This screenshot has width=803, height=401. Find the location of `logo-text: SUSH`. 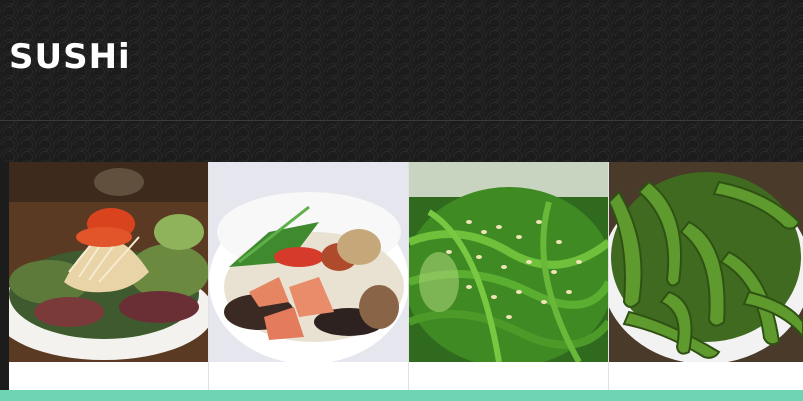

logo-text: SUSH is located at coordinates (64, 57).